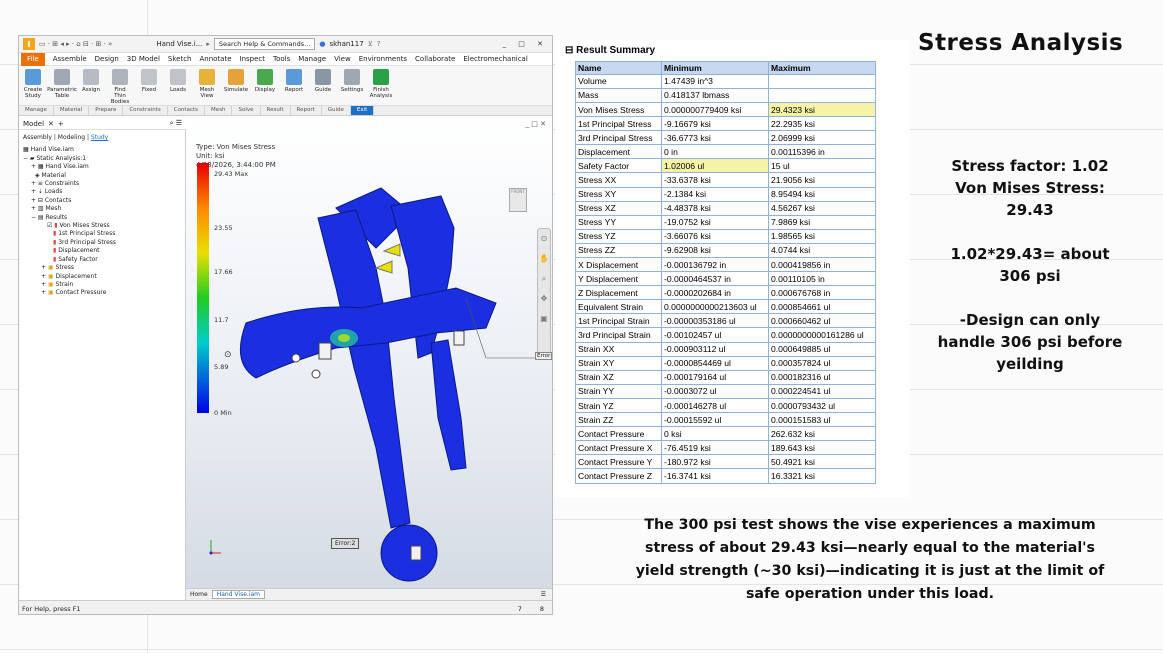 The image size is (1163, 653). Describe the element at coordinates (383, 59) in the screenshot. I see `menu-environments: Environments` at that location.